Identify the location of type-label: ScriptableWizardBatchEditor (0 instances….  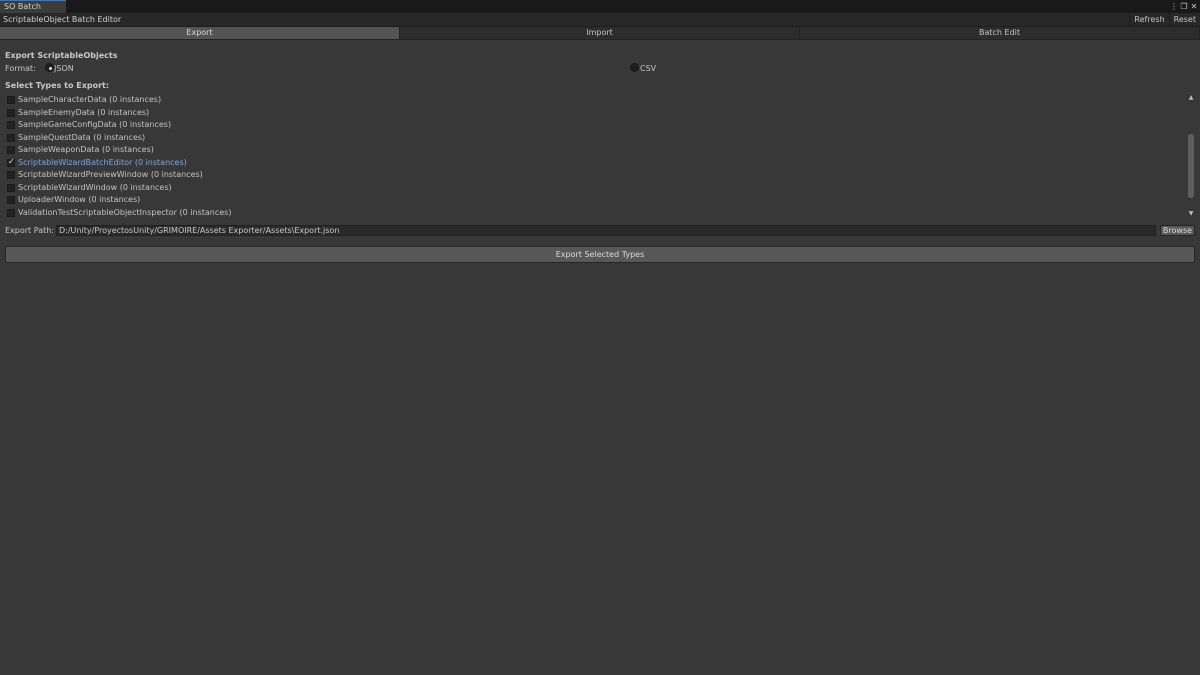
(102, 162).